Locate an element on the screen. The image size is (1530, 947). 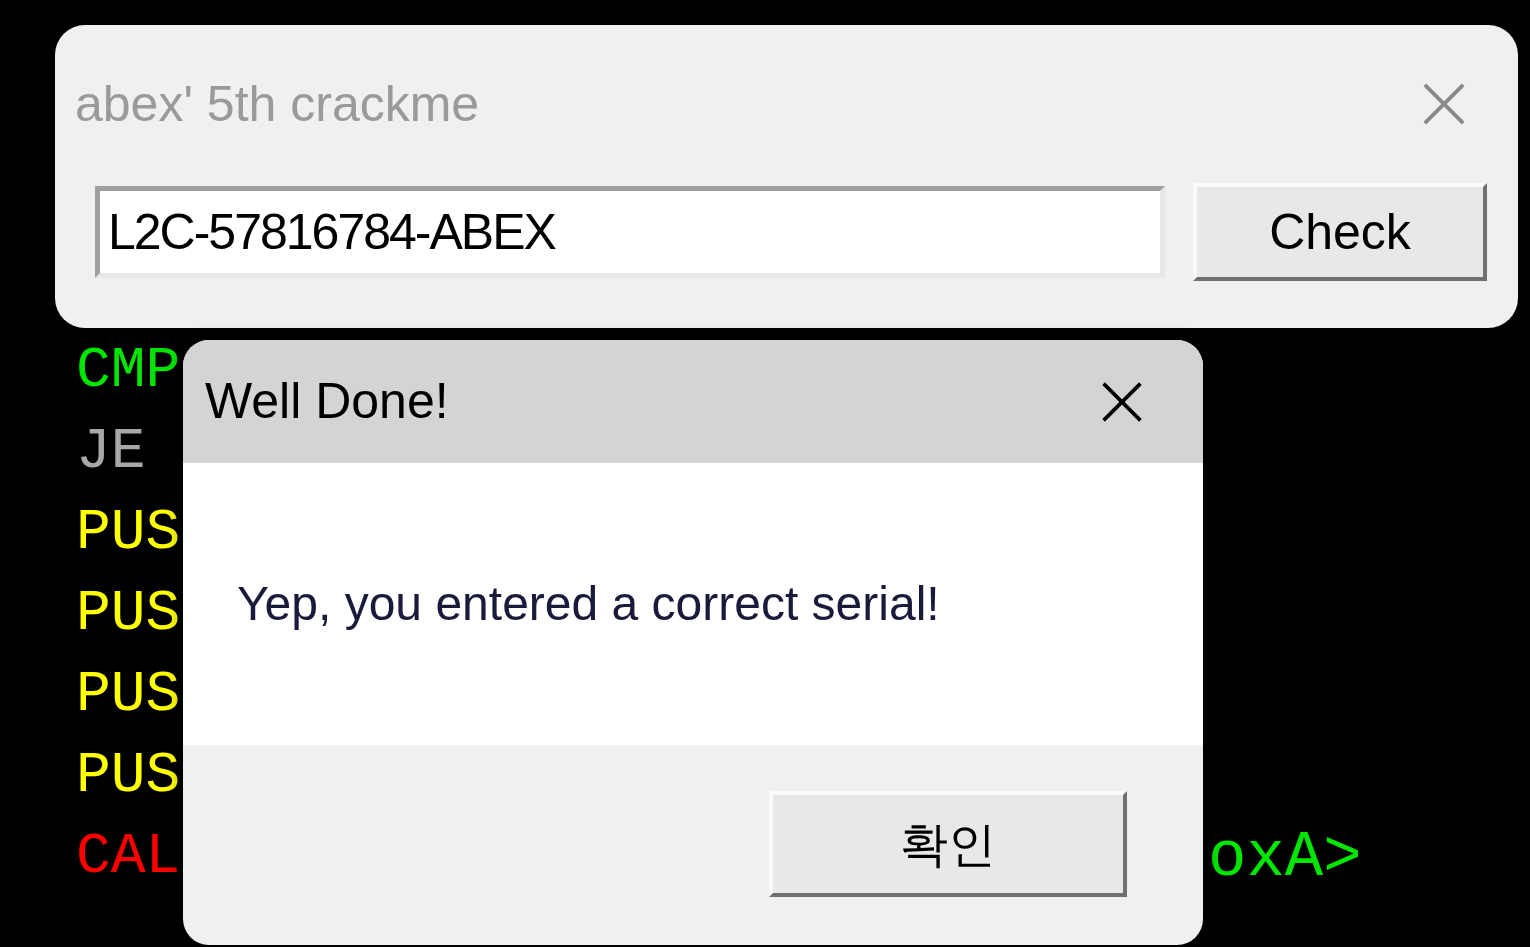
code-text: JE is located at coordinates (111, 452).